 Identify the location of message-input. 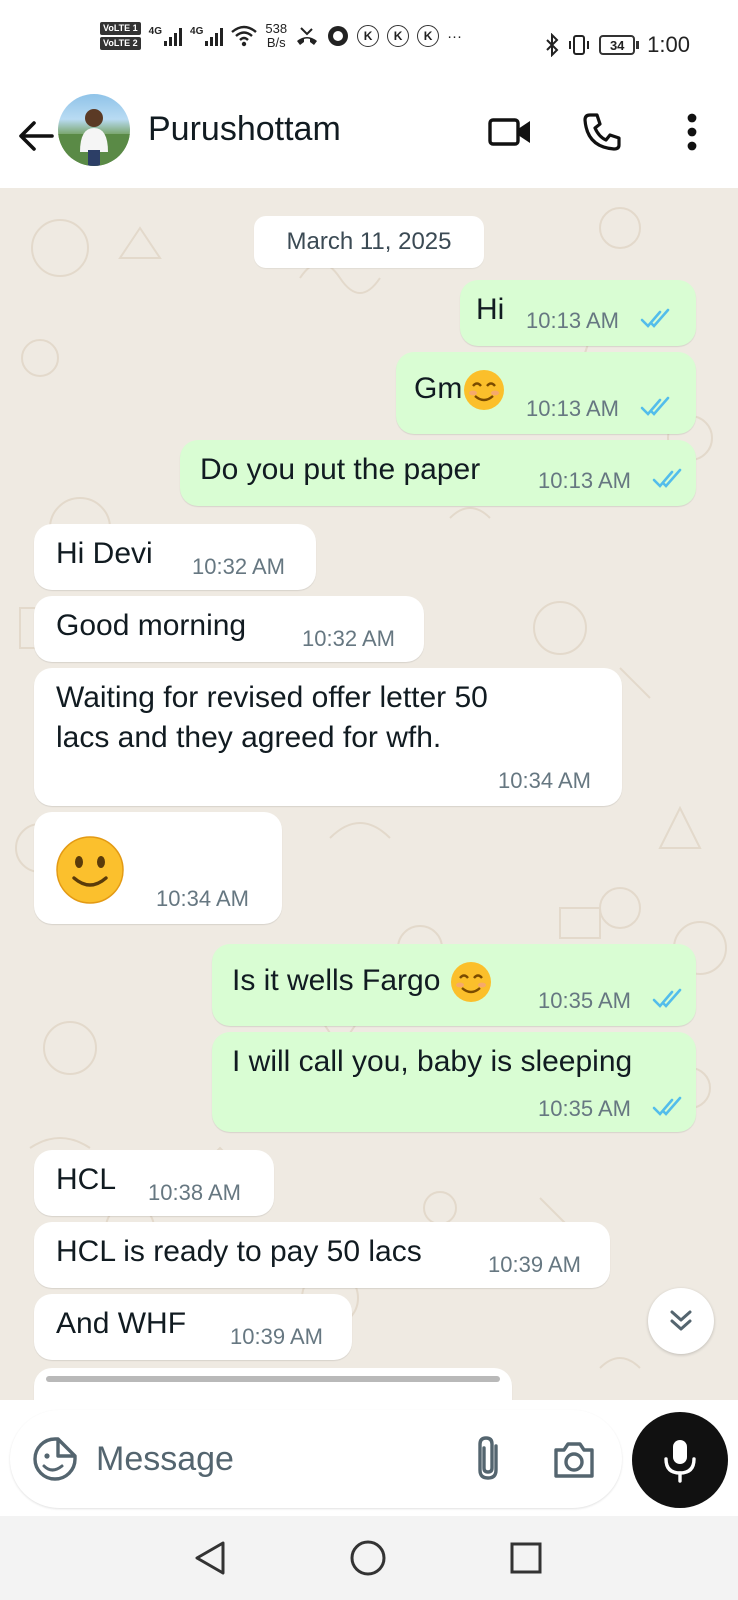
(276, 1459).